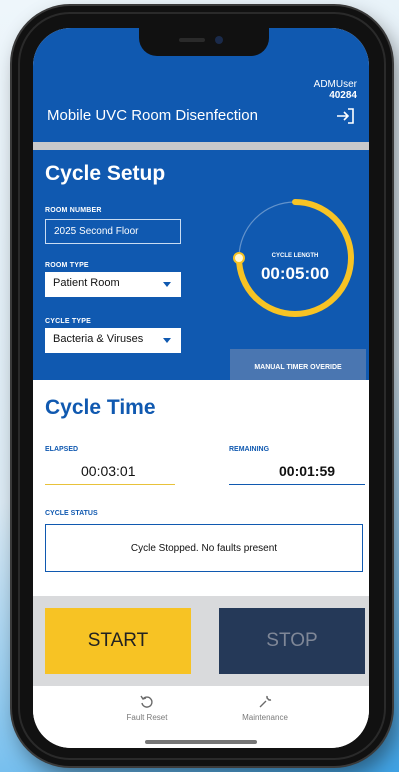  I want to click on elapsed-value: 00:03:01, so click(110, 470).